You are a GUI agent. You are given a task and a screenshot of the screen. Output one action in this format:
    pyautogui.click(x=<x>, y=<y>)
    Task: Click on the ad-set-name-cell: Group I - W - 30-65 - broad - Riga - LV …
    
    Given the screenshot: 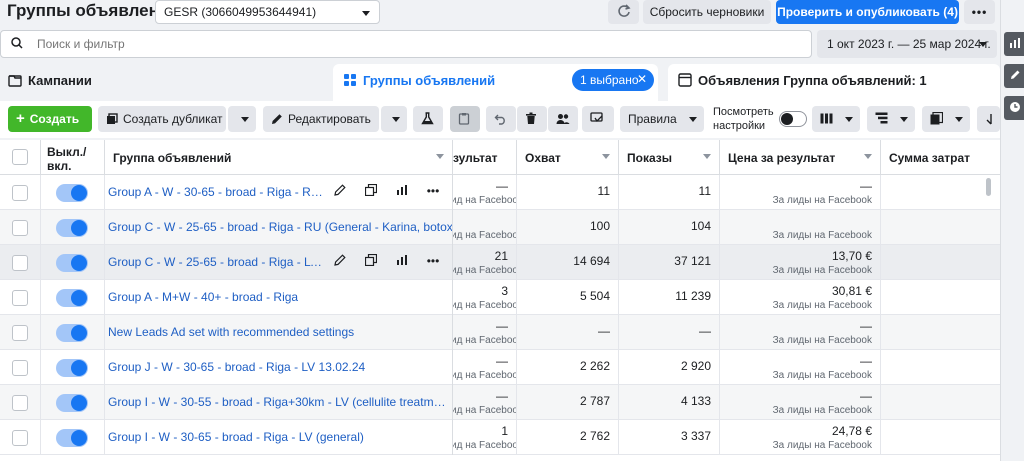 What is the action you would take?
    pyautogui.click(x=279, y=437)
    